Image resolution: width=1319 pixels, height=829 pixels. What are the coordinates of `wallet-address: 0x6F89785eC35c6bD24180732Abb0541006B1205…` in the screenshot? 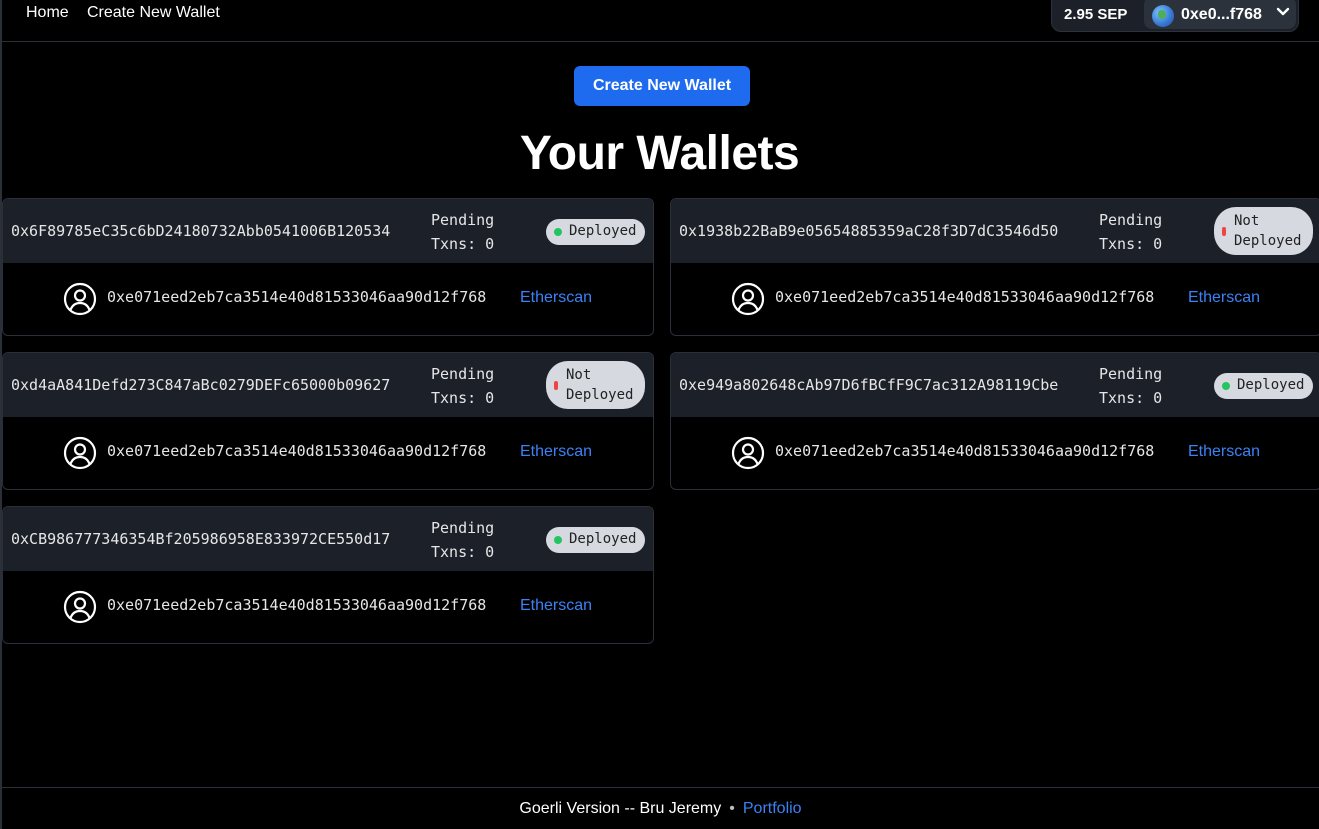 It's located at (201, 231).